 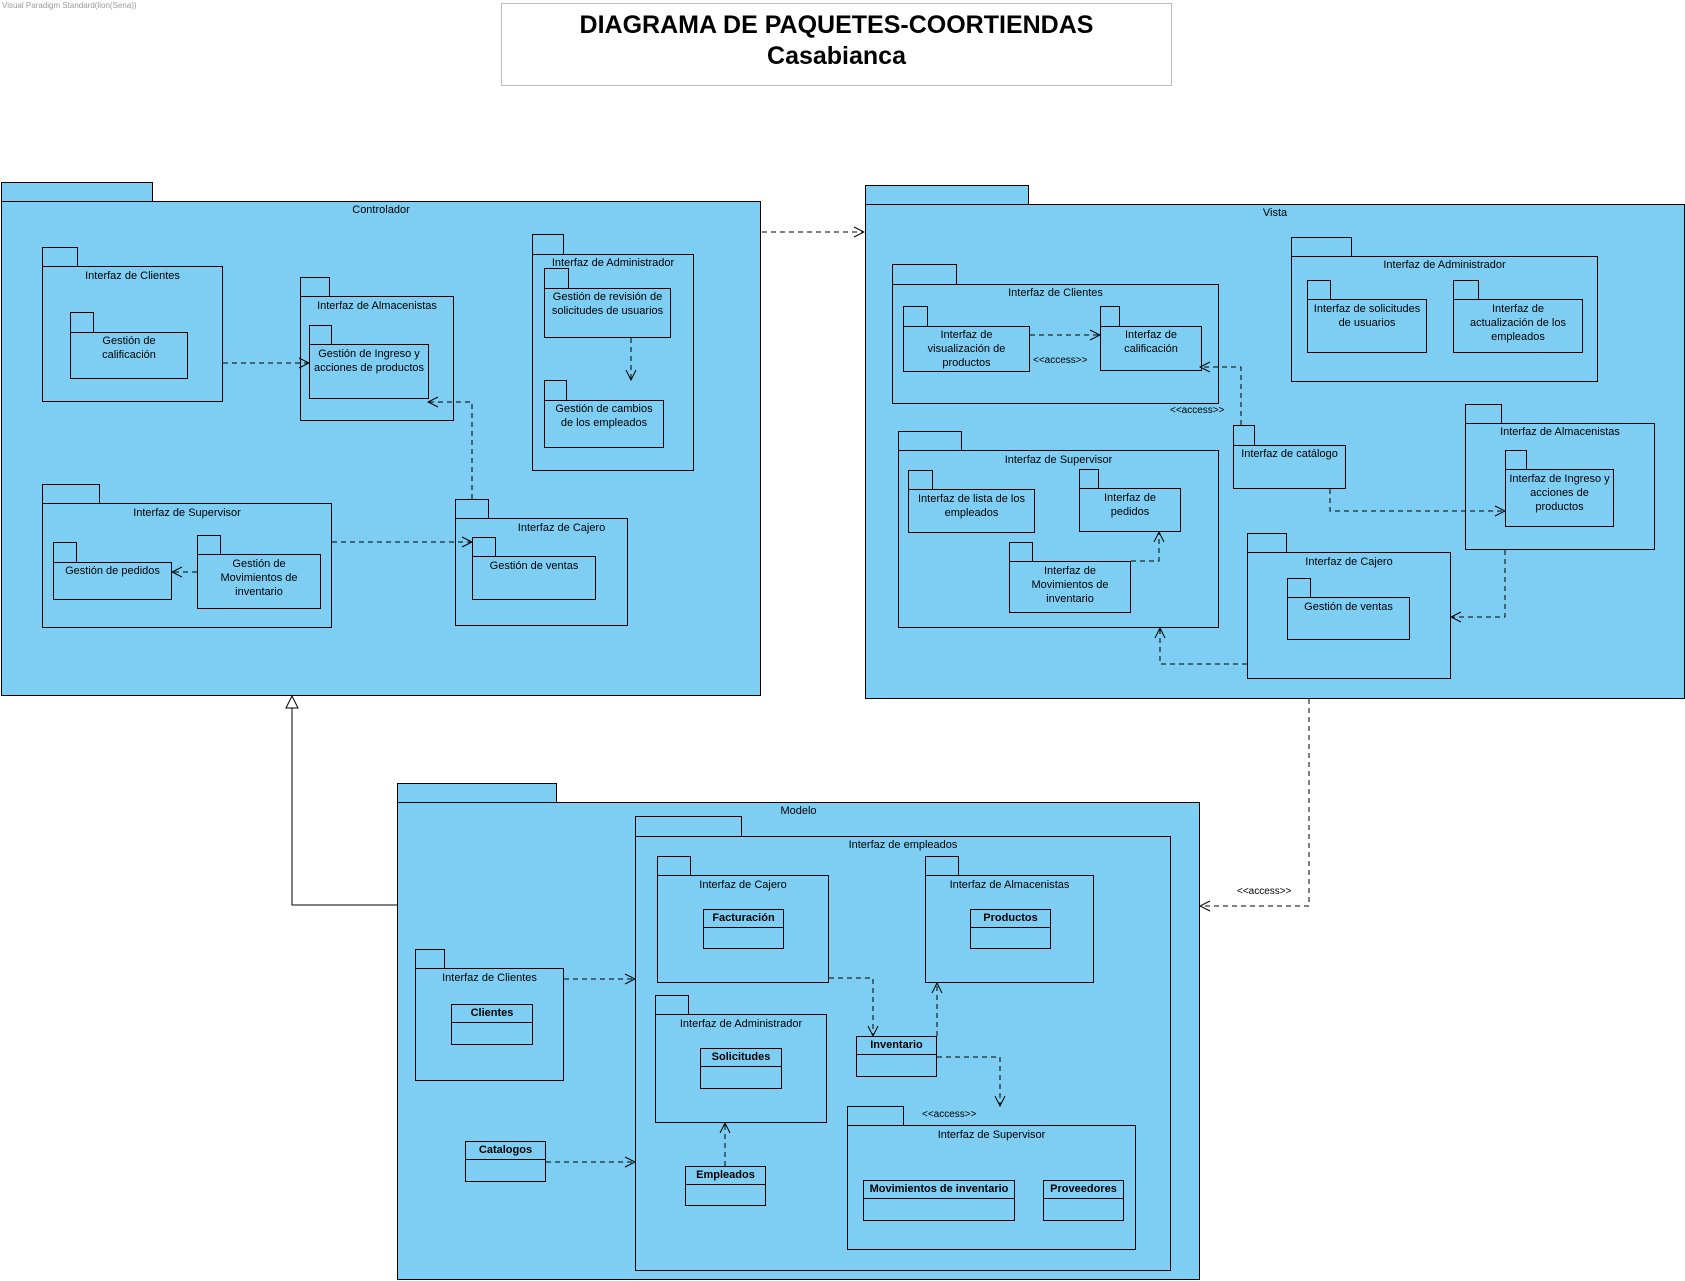 What do you see at coordinates (1255, 802) in the screenshot?
I see `dep-vista-modelo` at bounding box center [1255, 802].